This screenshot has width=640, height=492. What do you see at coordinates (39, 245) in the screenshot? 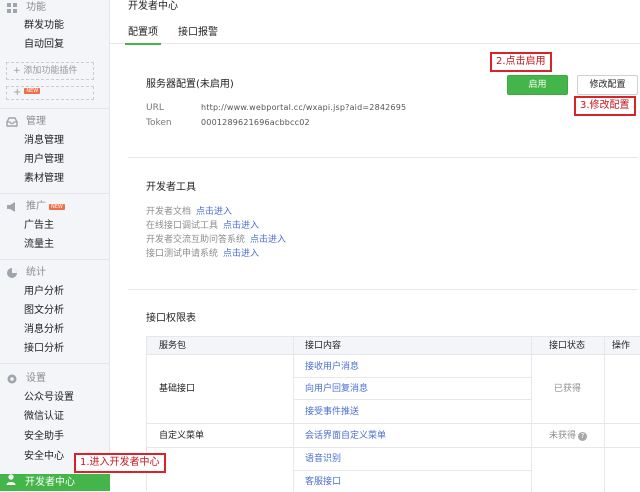
I see `sidebar-item-publisher: 流量主` at bounding box center [39, 245].